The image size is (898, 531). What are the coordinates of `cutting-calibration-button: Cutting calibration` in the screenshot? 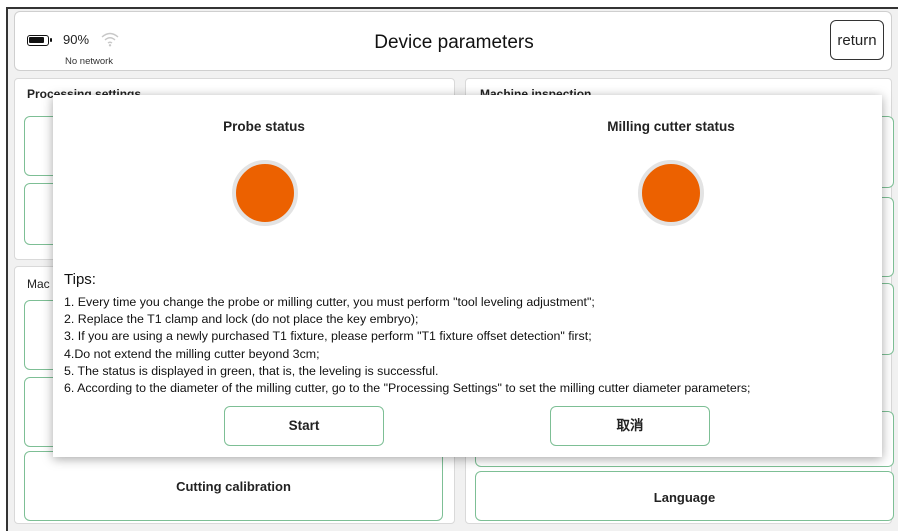 It's located at (233, 486).